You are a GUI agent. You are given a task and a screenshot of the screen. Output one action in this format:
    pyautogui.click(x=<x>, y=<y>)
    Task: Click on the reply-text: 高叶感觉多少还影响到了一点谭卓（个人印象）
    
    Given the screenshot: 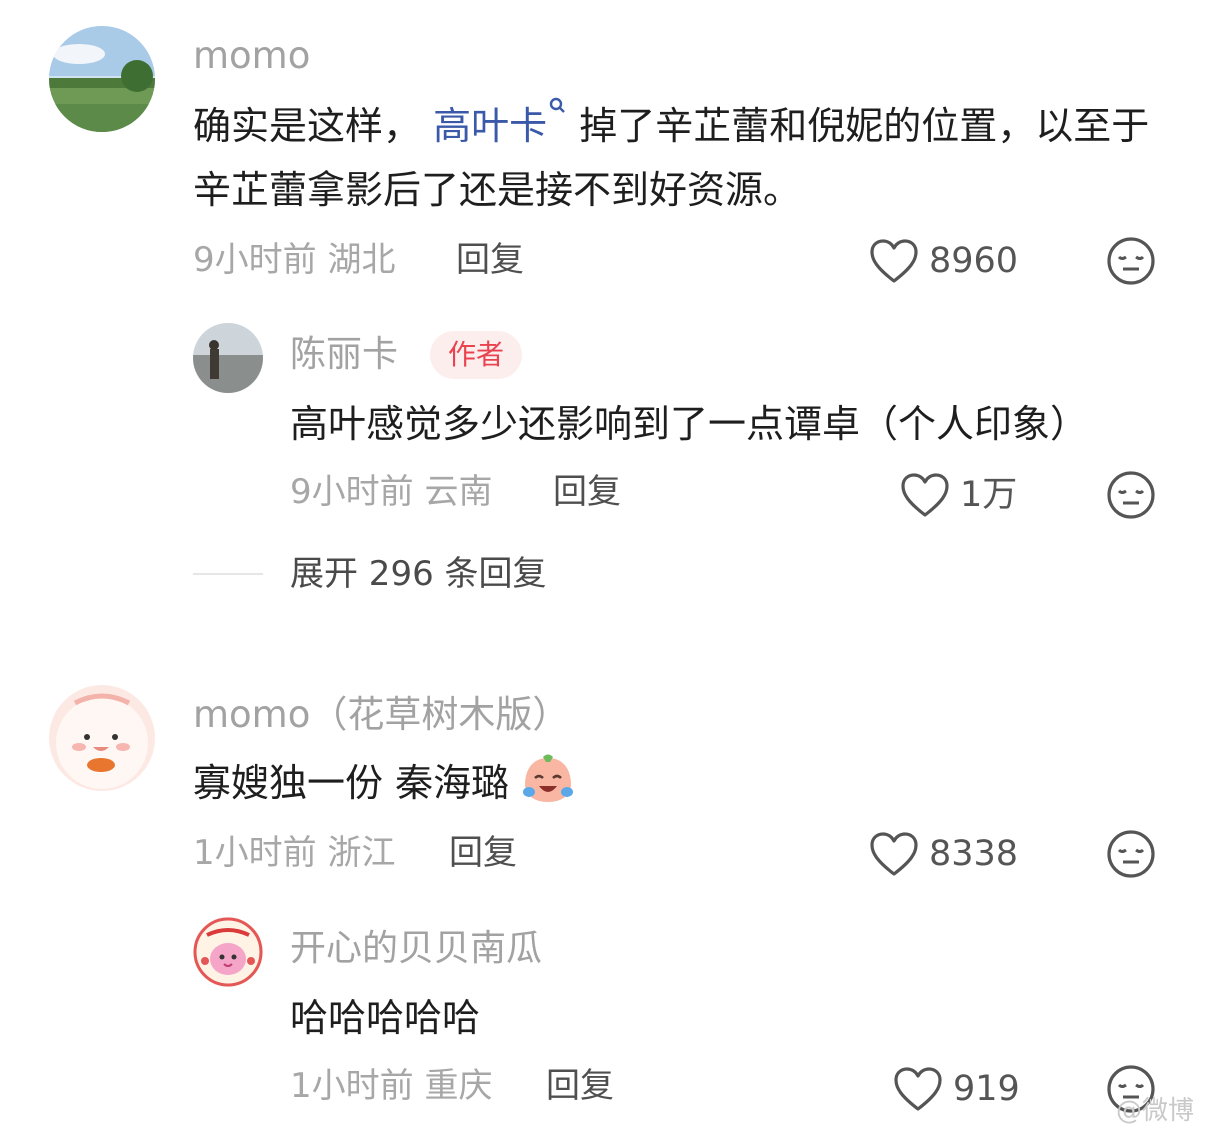 What is the action you would take?
    pyautogui.click(x=689, y=424)
    